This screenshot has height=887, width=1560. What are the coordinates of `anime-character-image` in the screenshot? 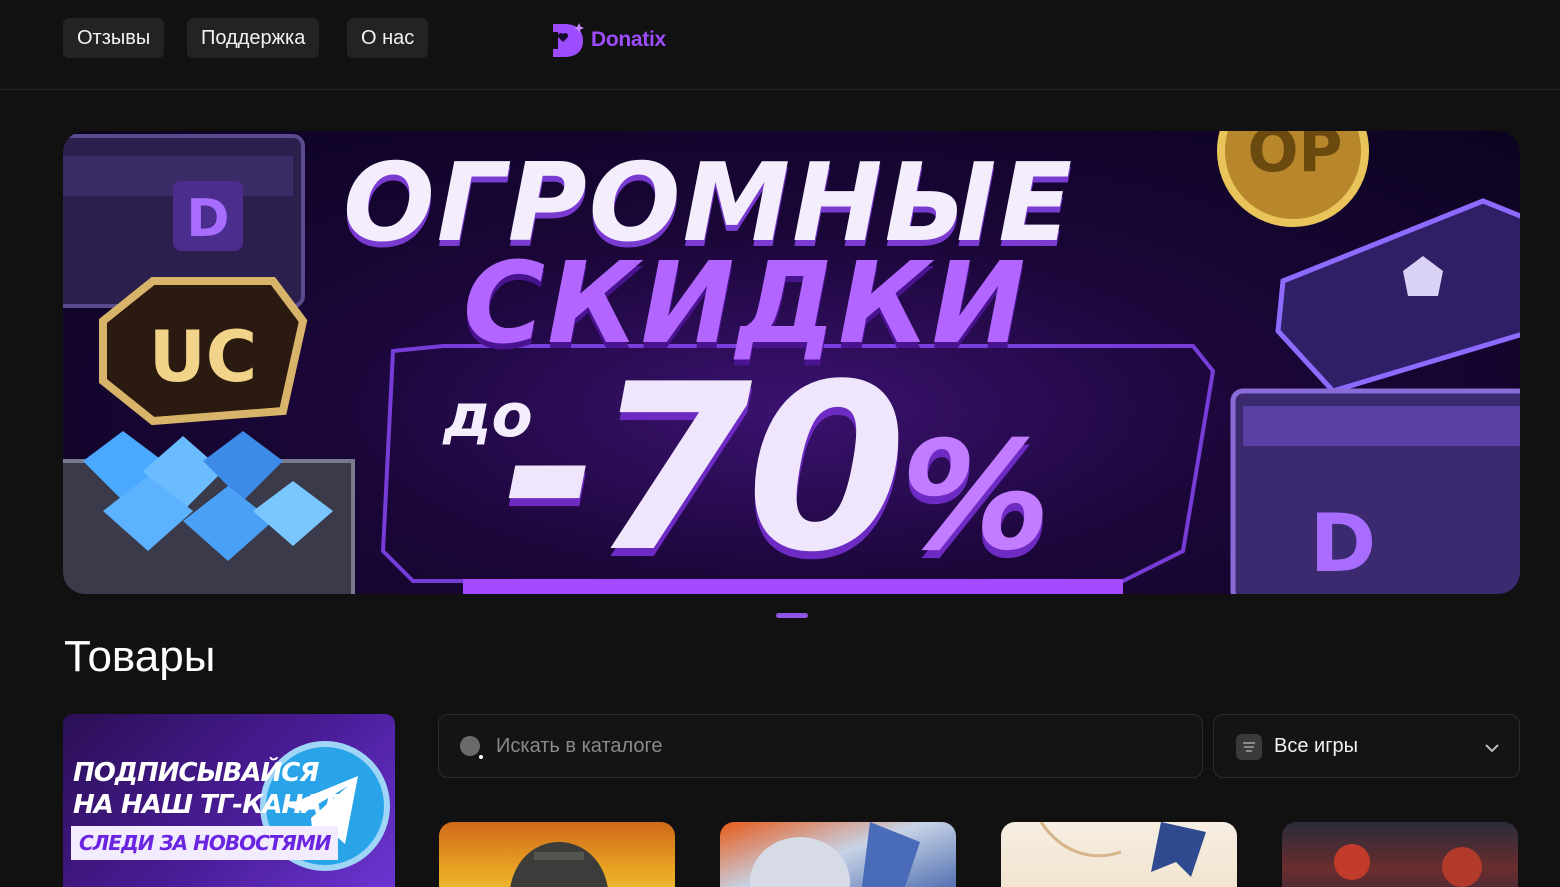 It's located at (1122, 849).